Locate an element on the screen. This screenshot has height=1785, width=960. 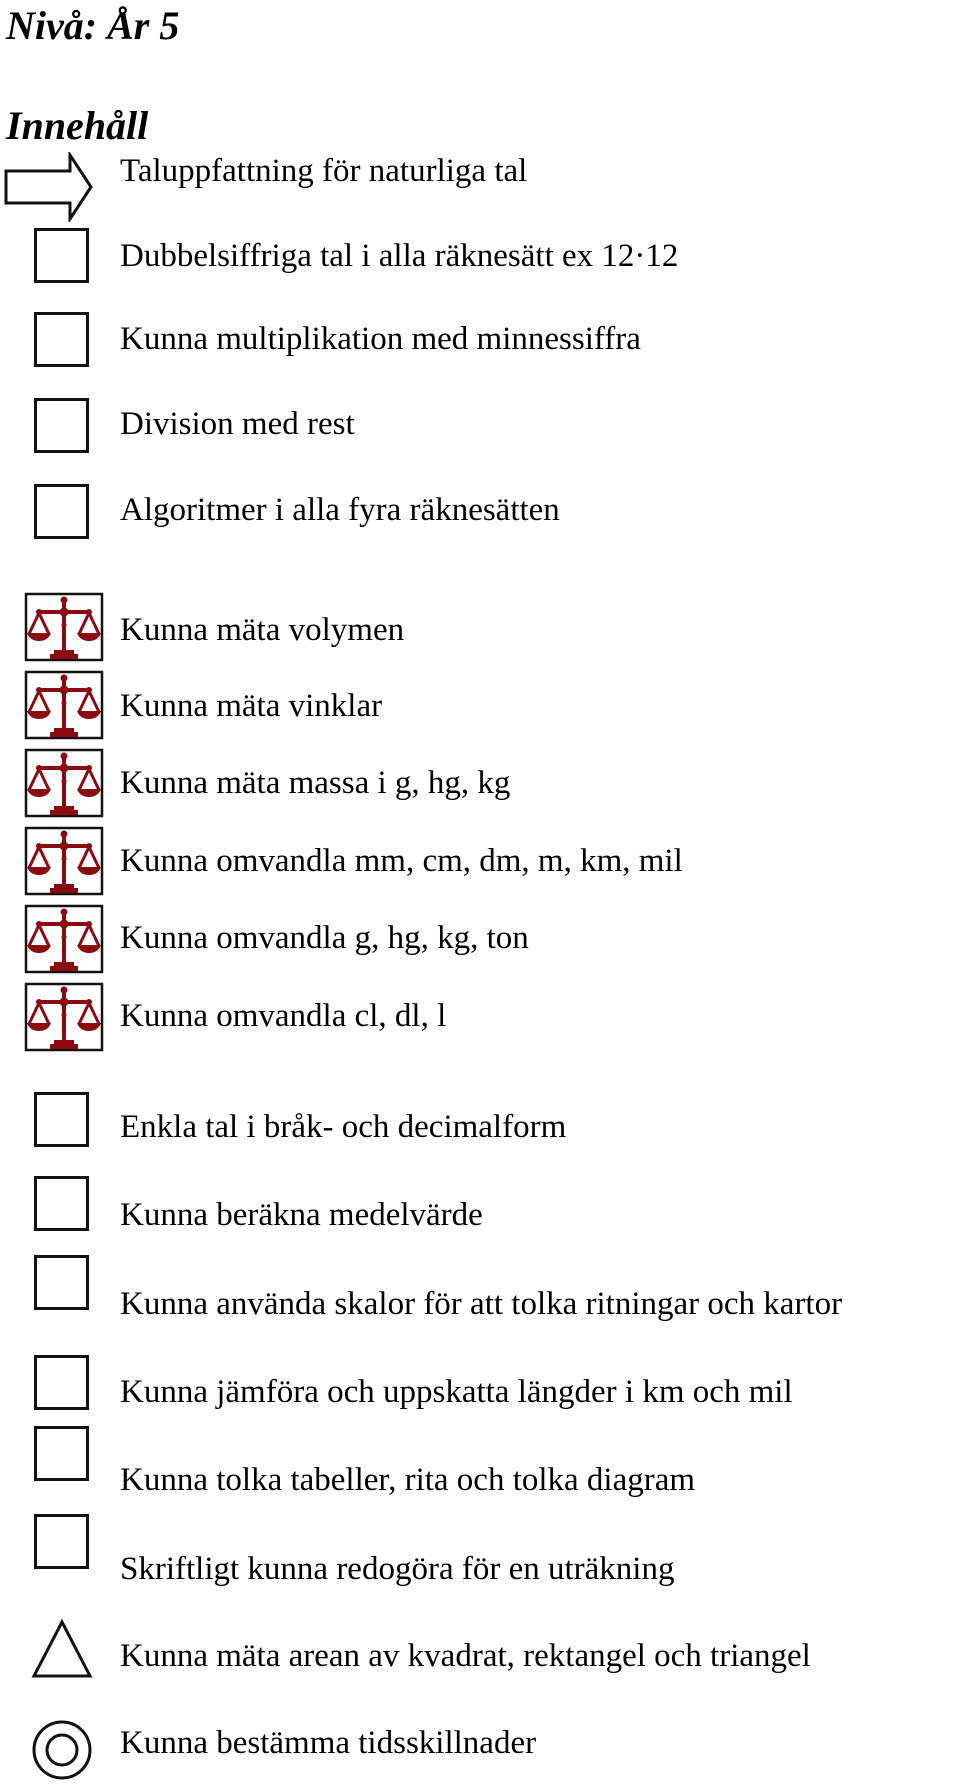
item-label: Kunna mäta volymen is located at coordinates (262, 630).